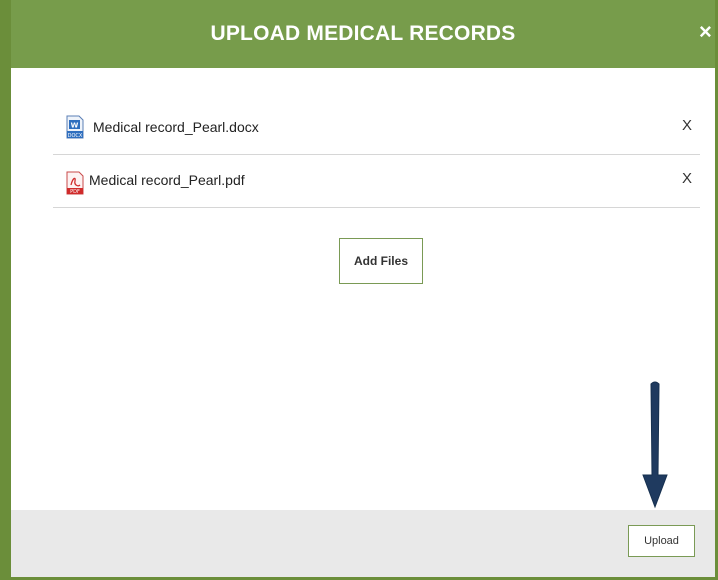  Describe the element at coordinates (176, 127) in the screenshot. I see `file-name: Medical record_Pearl.docx` at that location.